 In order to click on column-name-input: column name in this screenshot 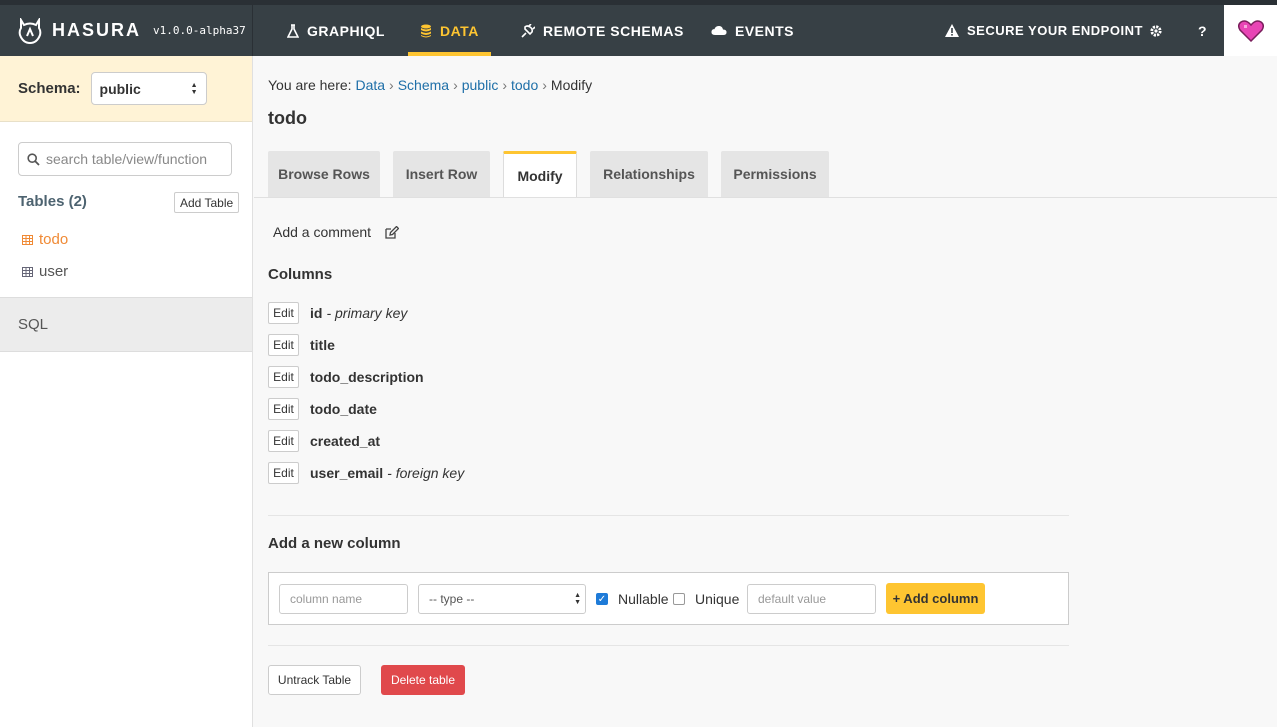, I will do `click(343, 599)`.